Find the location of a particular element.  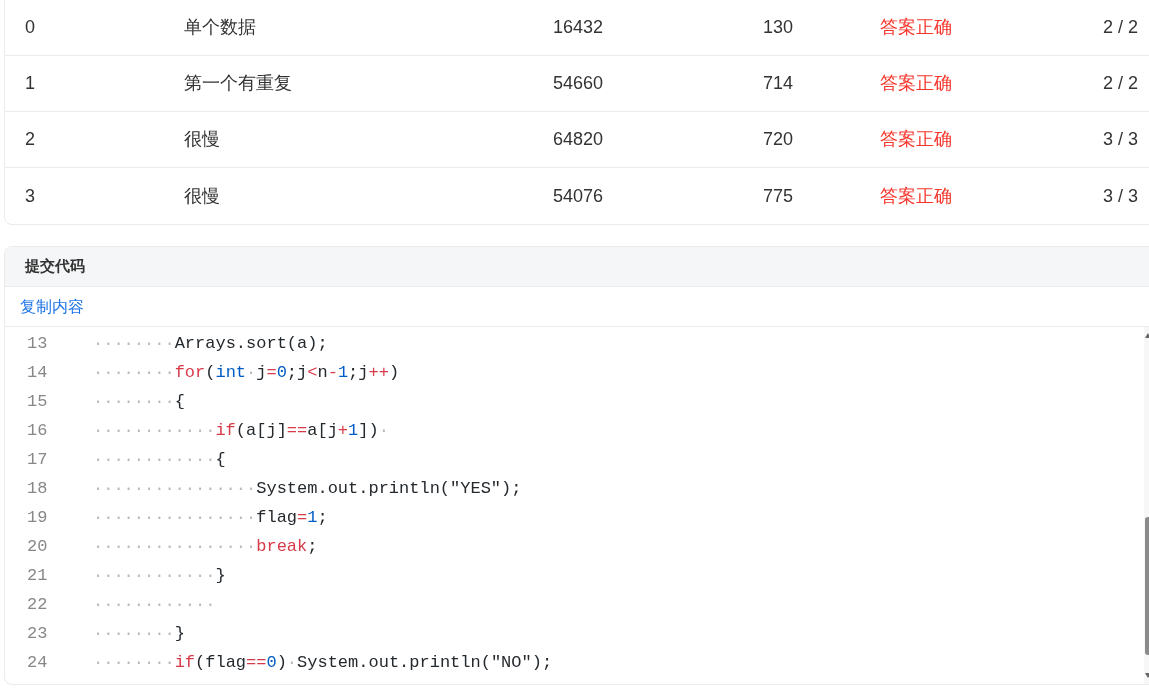

line-number: 13 is located at coordinates (37, 343).